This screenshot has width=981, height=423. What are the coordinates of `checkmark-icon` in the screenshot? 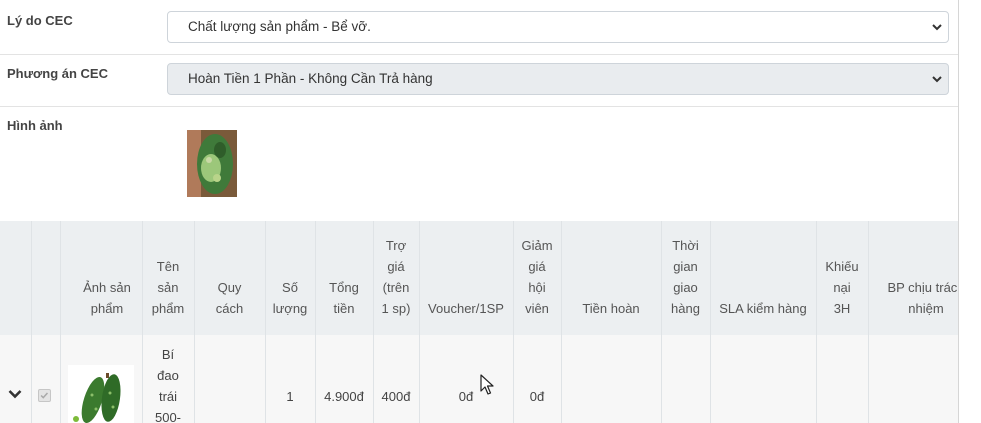 It's located at (44, 395).